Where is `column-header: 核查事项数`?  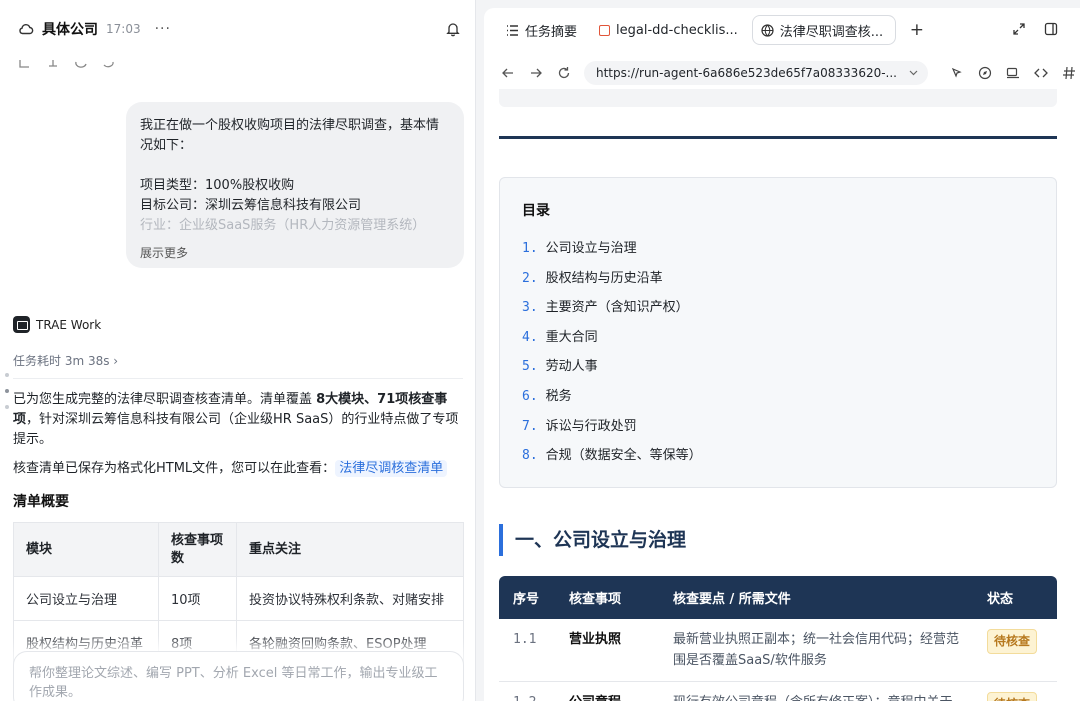 column-header: 核查事项数 is located at coordinates (197, 549).